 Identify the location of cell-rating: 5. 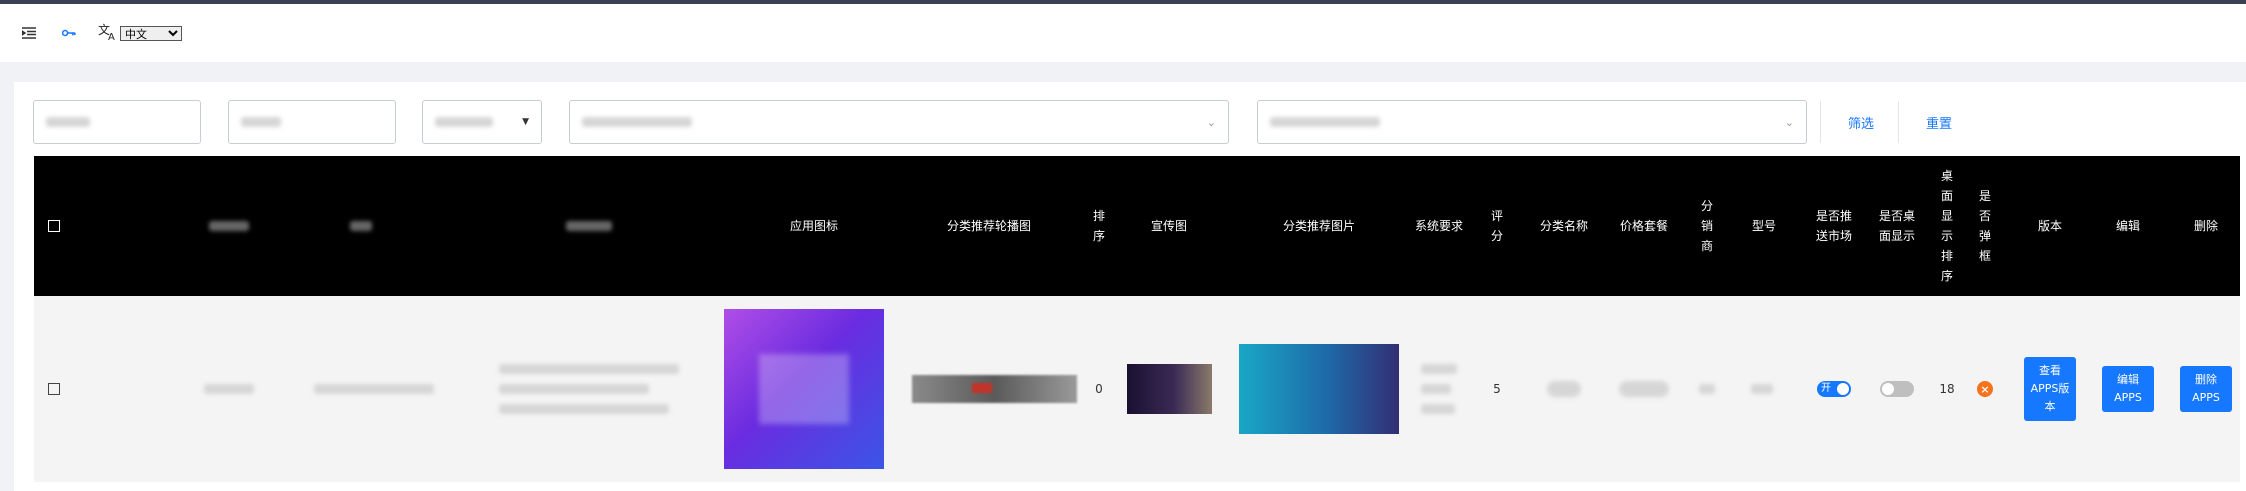
(1497, 389).